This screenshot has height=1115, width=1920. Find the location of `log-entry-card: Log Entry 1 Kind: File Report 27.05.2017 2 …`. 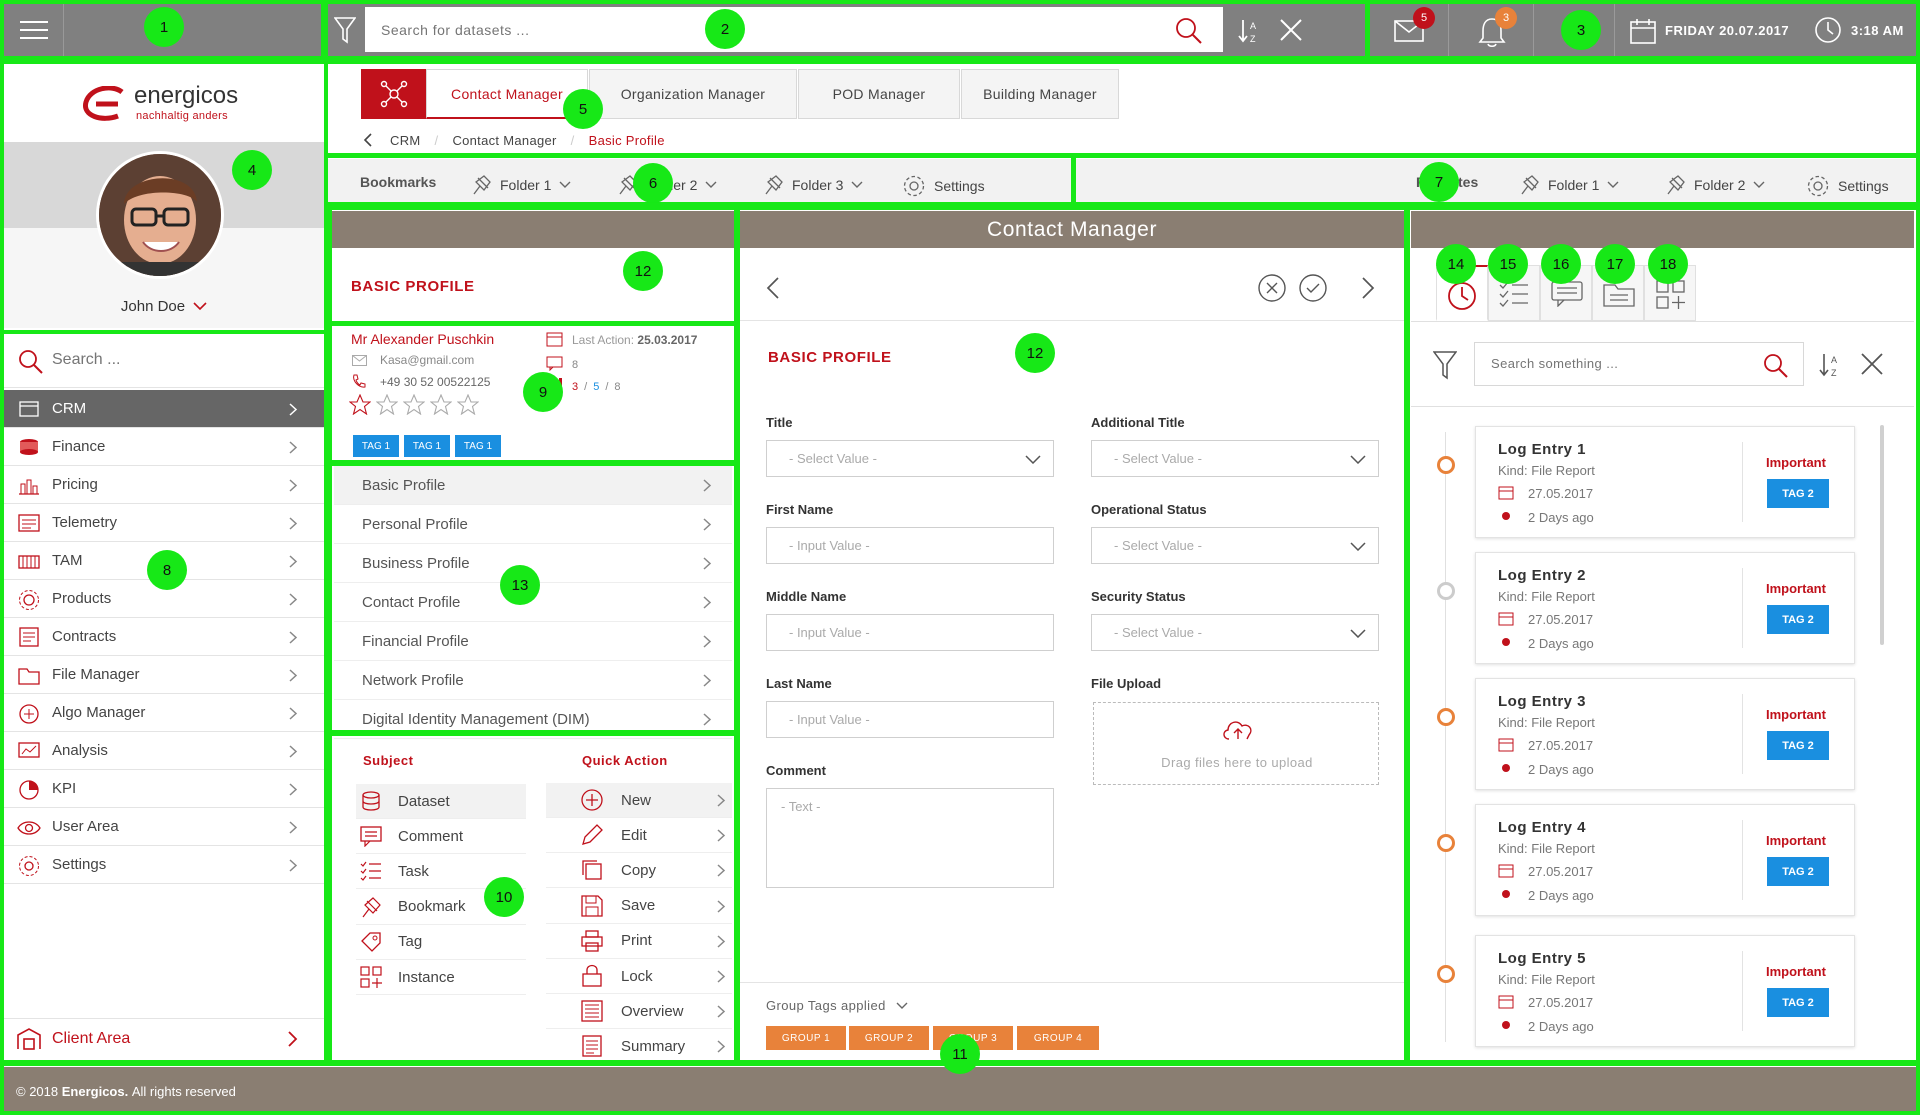

log-entry-card: Log Entry 1 Kind: File Report 27.05.2017 2 … is located at coordinates (1665, 482).